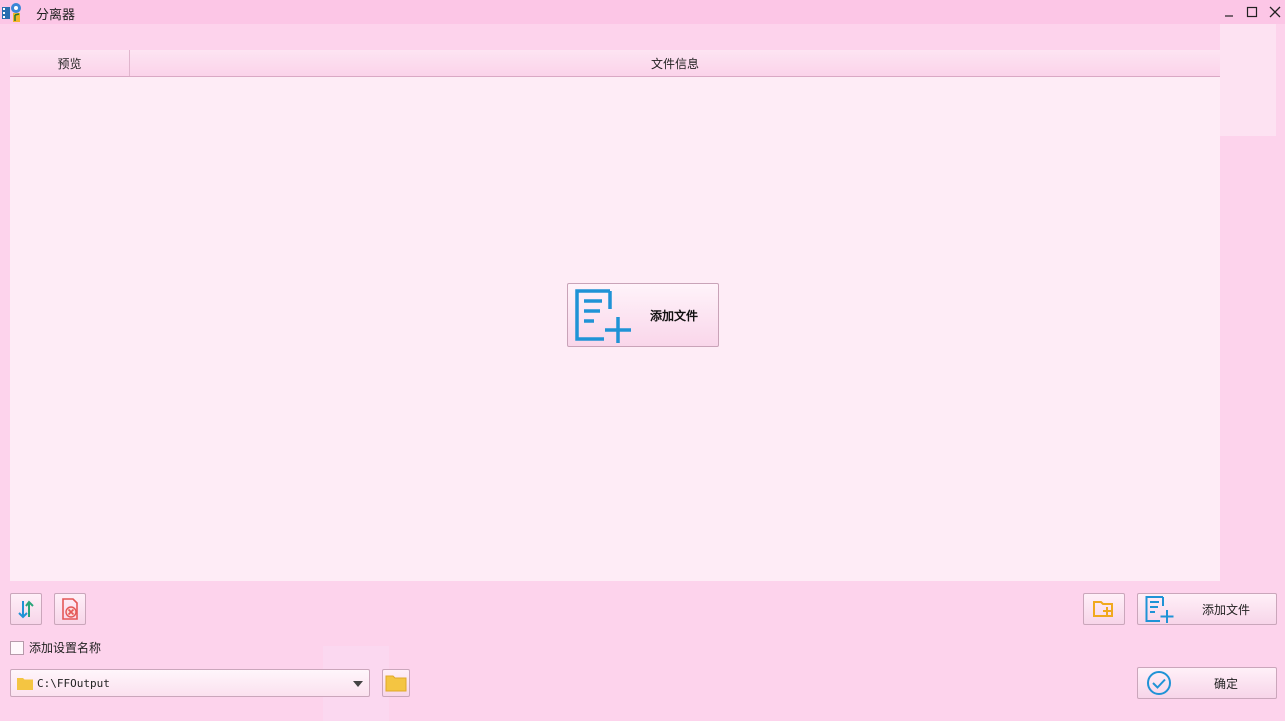 Image resolution: width=1285 pixels, height=721 pixels. I want to click on browse-folder-button, so click(396, 683).